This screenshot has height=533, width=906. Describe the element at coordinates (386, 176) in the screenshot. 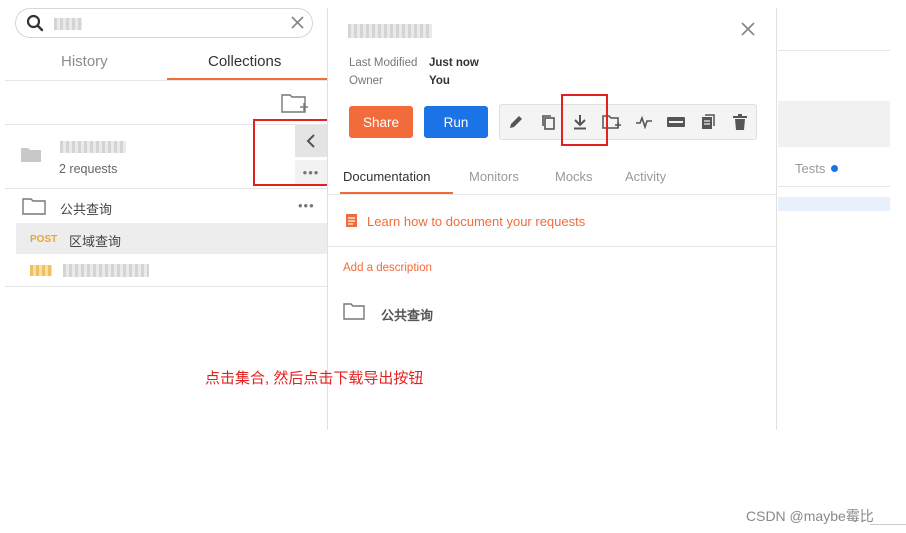

I see `tab-documentation: Documentation` at that location.